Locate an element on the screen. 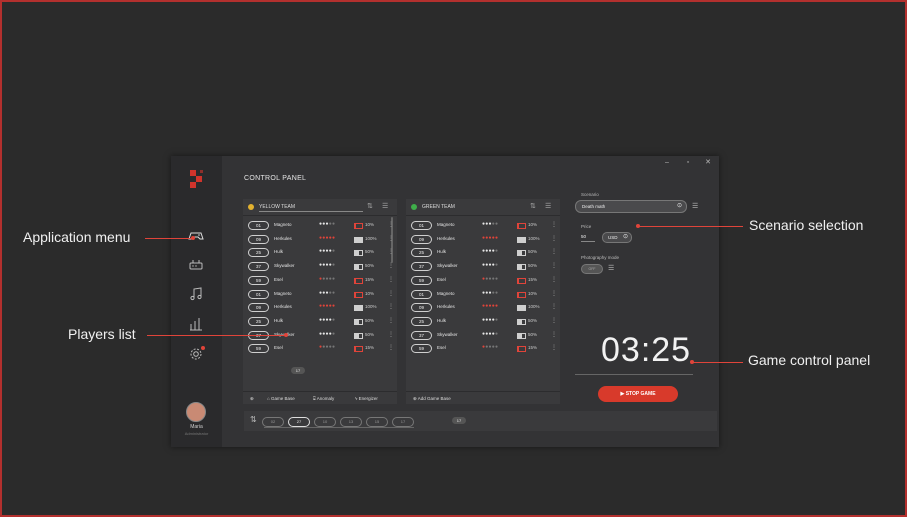  router-icon is located at coordinates (196, 265).